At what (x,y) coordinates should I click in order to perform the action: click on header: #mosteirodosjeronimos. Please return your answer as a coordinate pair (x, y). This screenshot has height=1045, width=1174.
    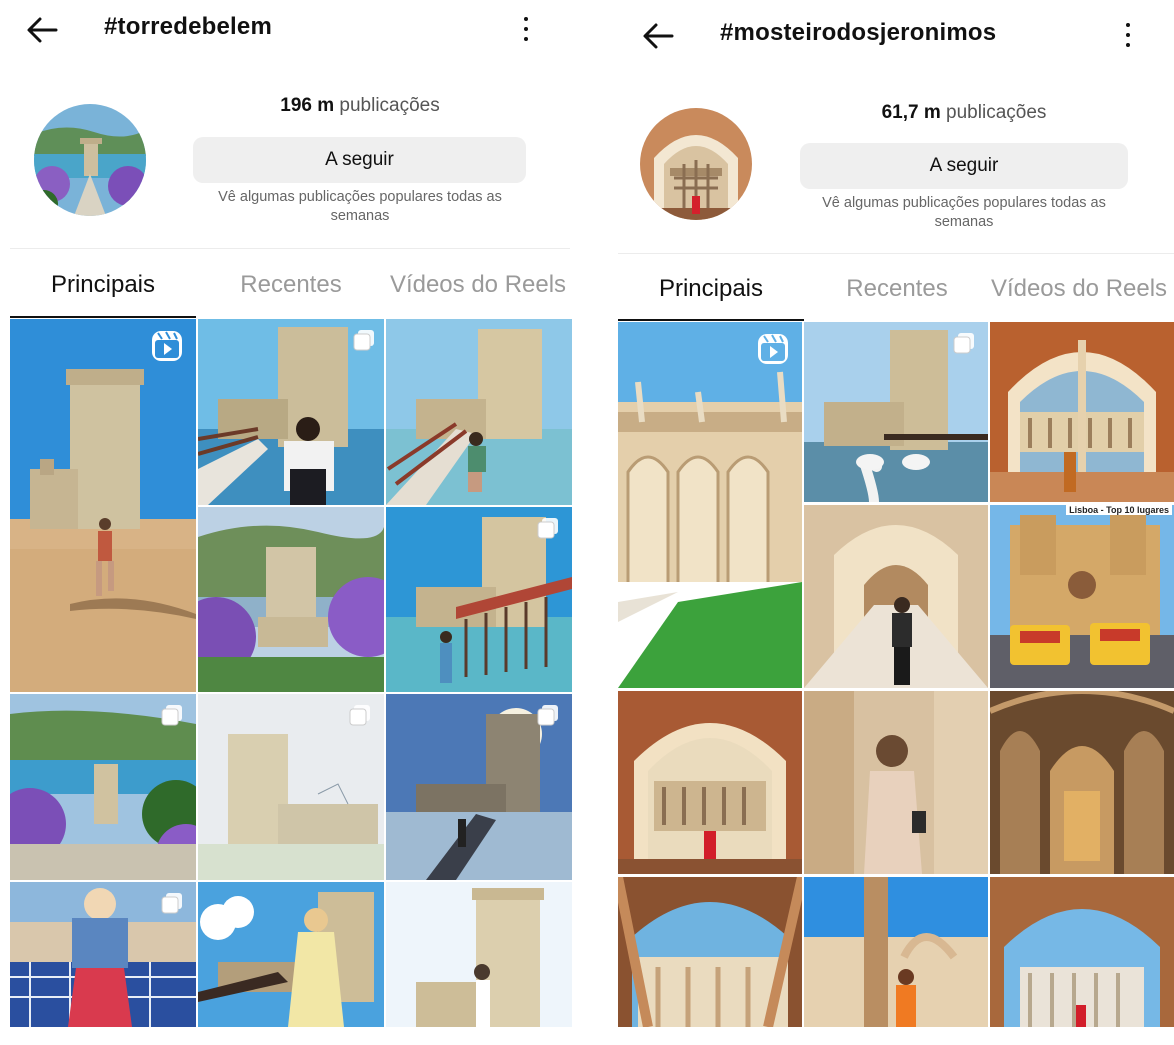
    Looking at the image, I should click on (887, 36).